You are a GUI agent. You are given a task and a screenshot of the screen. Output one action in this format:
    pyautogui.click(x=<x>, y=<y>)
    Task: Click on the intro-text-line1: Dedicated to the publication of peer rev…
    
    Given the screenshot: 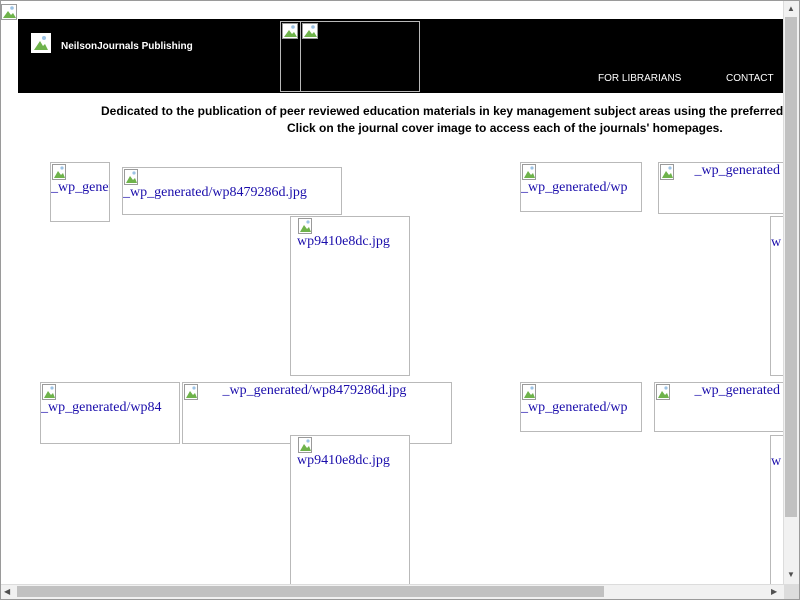 What is the action you would take?
    pyautogui.click(x=442, y=111)
    